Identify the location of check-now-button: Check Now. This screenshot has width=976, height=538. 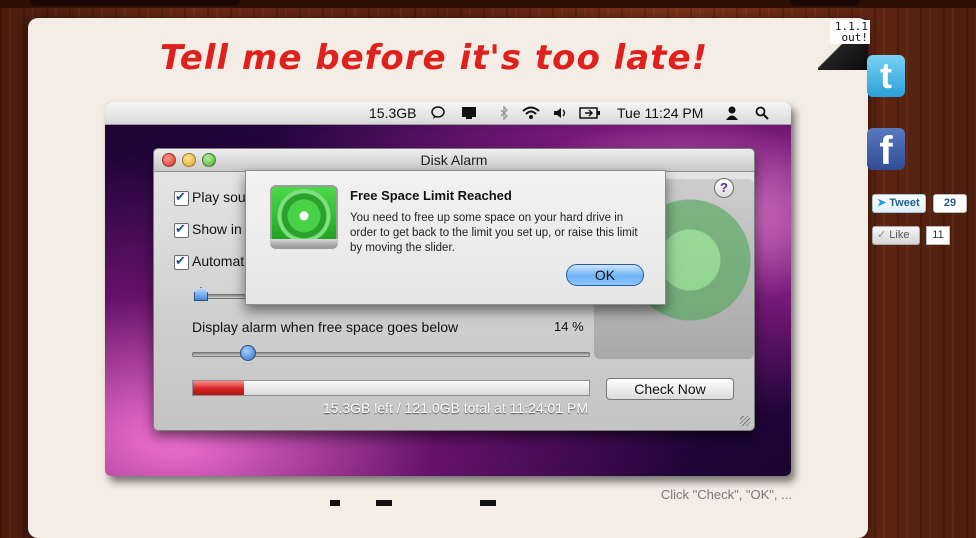
(670, 389).